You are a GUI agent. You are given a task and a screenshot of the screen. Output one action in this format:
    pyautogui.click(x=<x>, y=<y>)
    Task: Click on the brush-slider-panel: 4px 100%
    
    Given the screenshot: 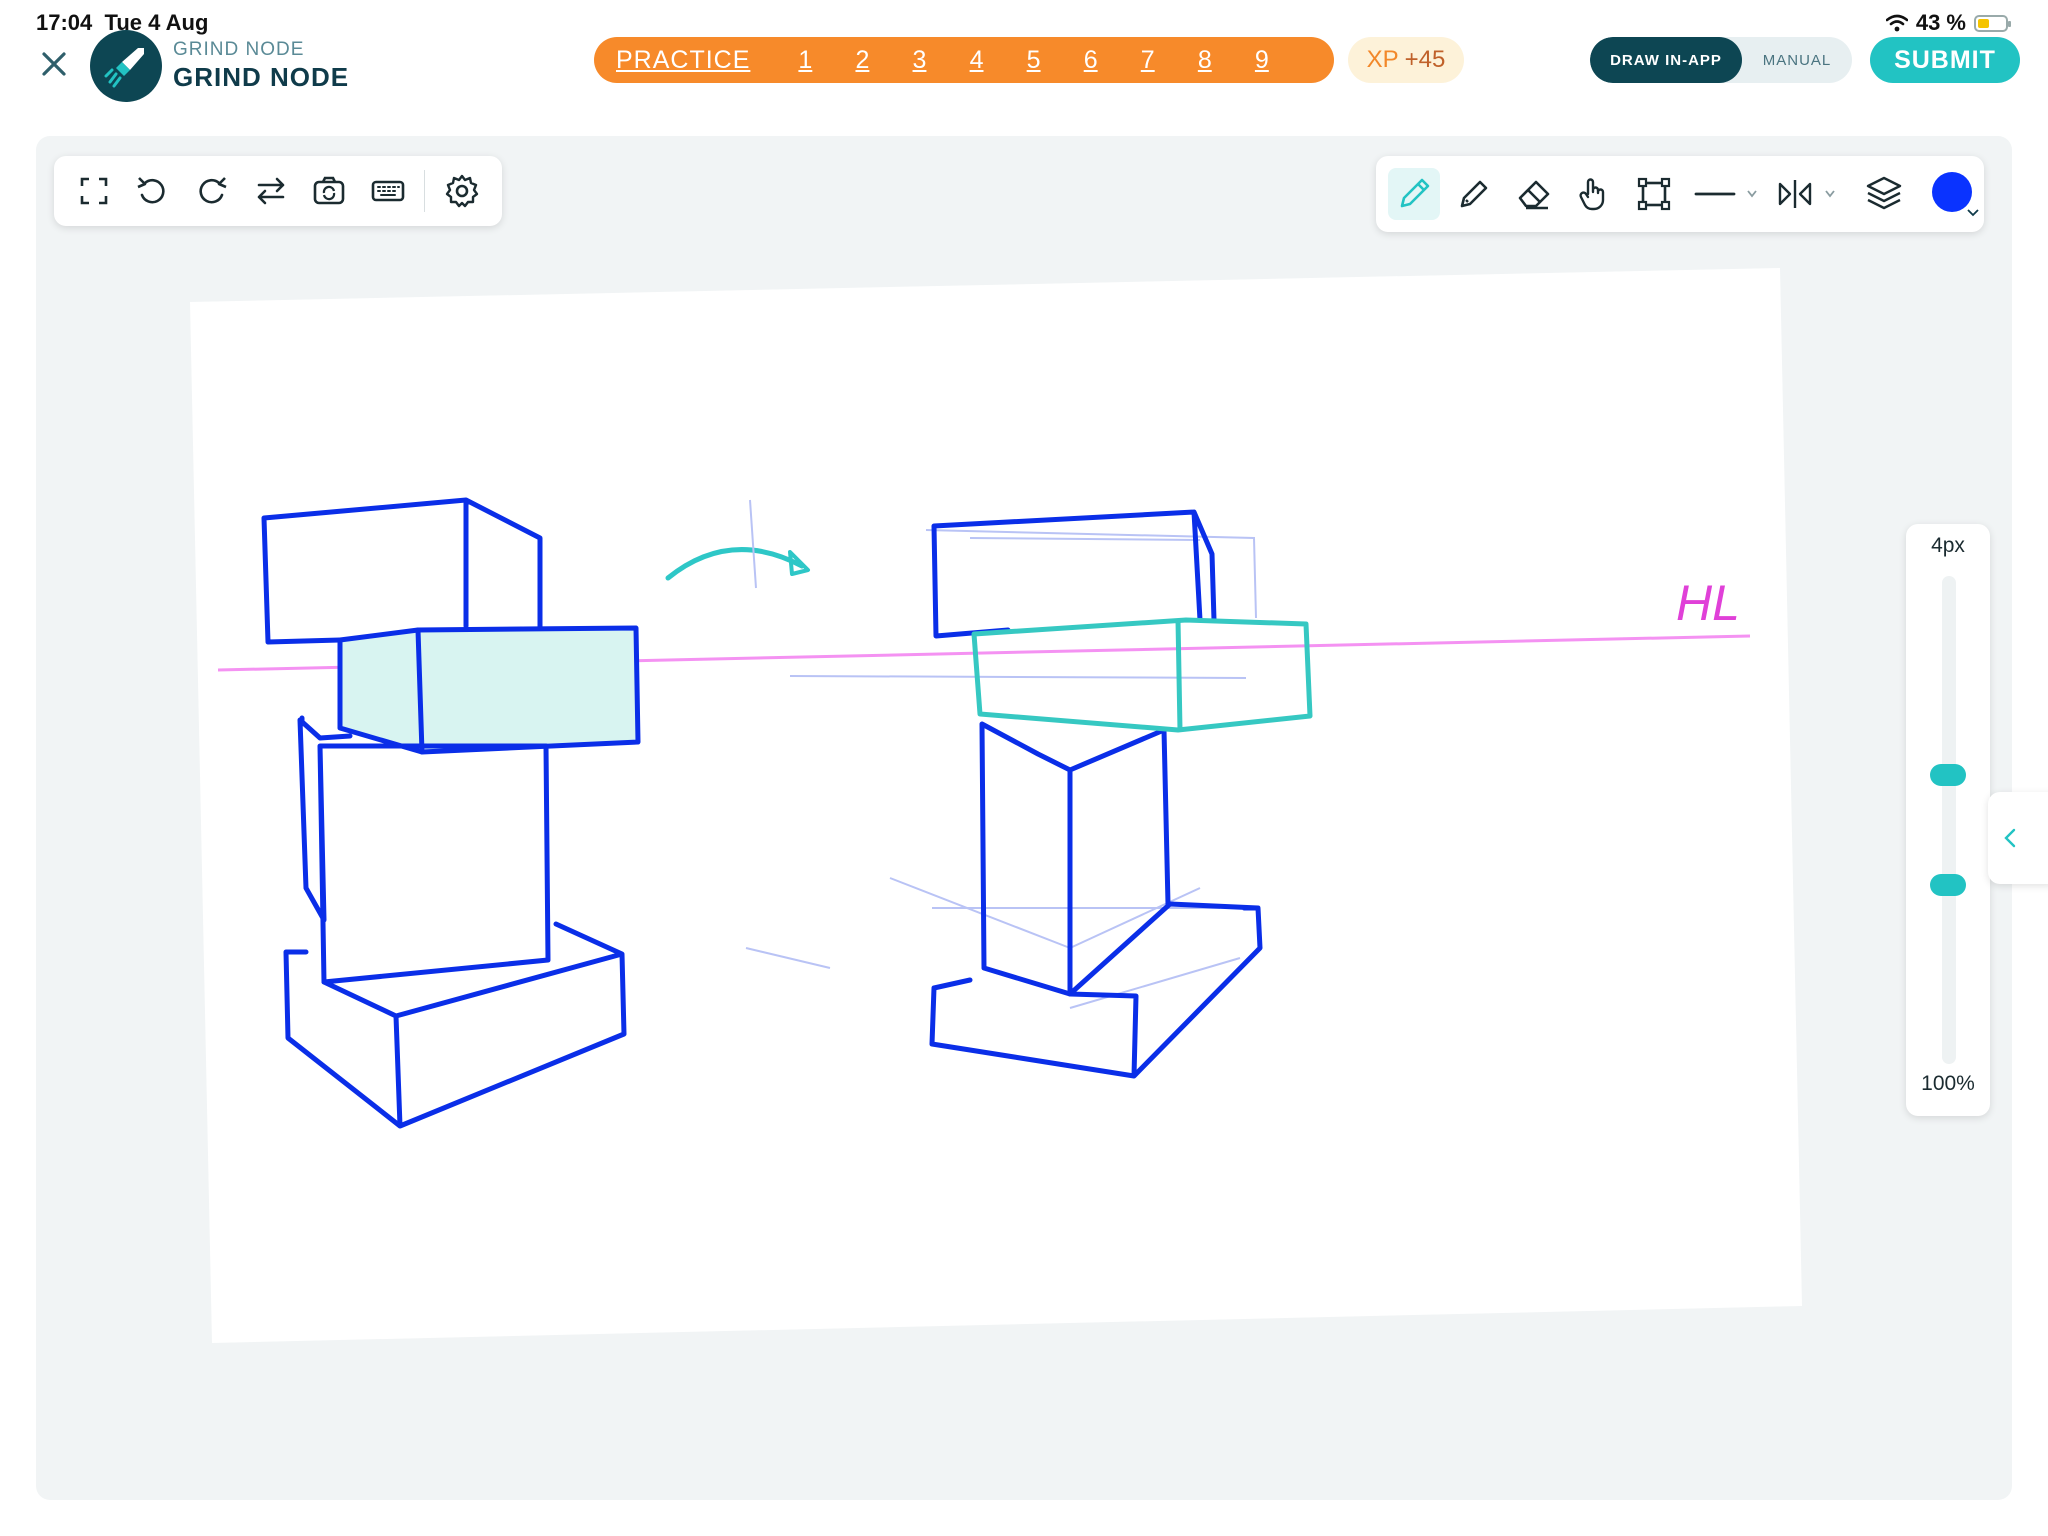 What is the action you would take?
    pyautogui.click(x=1948, y=820)
    